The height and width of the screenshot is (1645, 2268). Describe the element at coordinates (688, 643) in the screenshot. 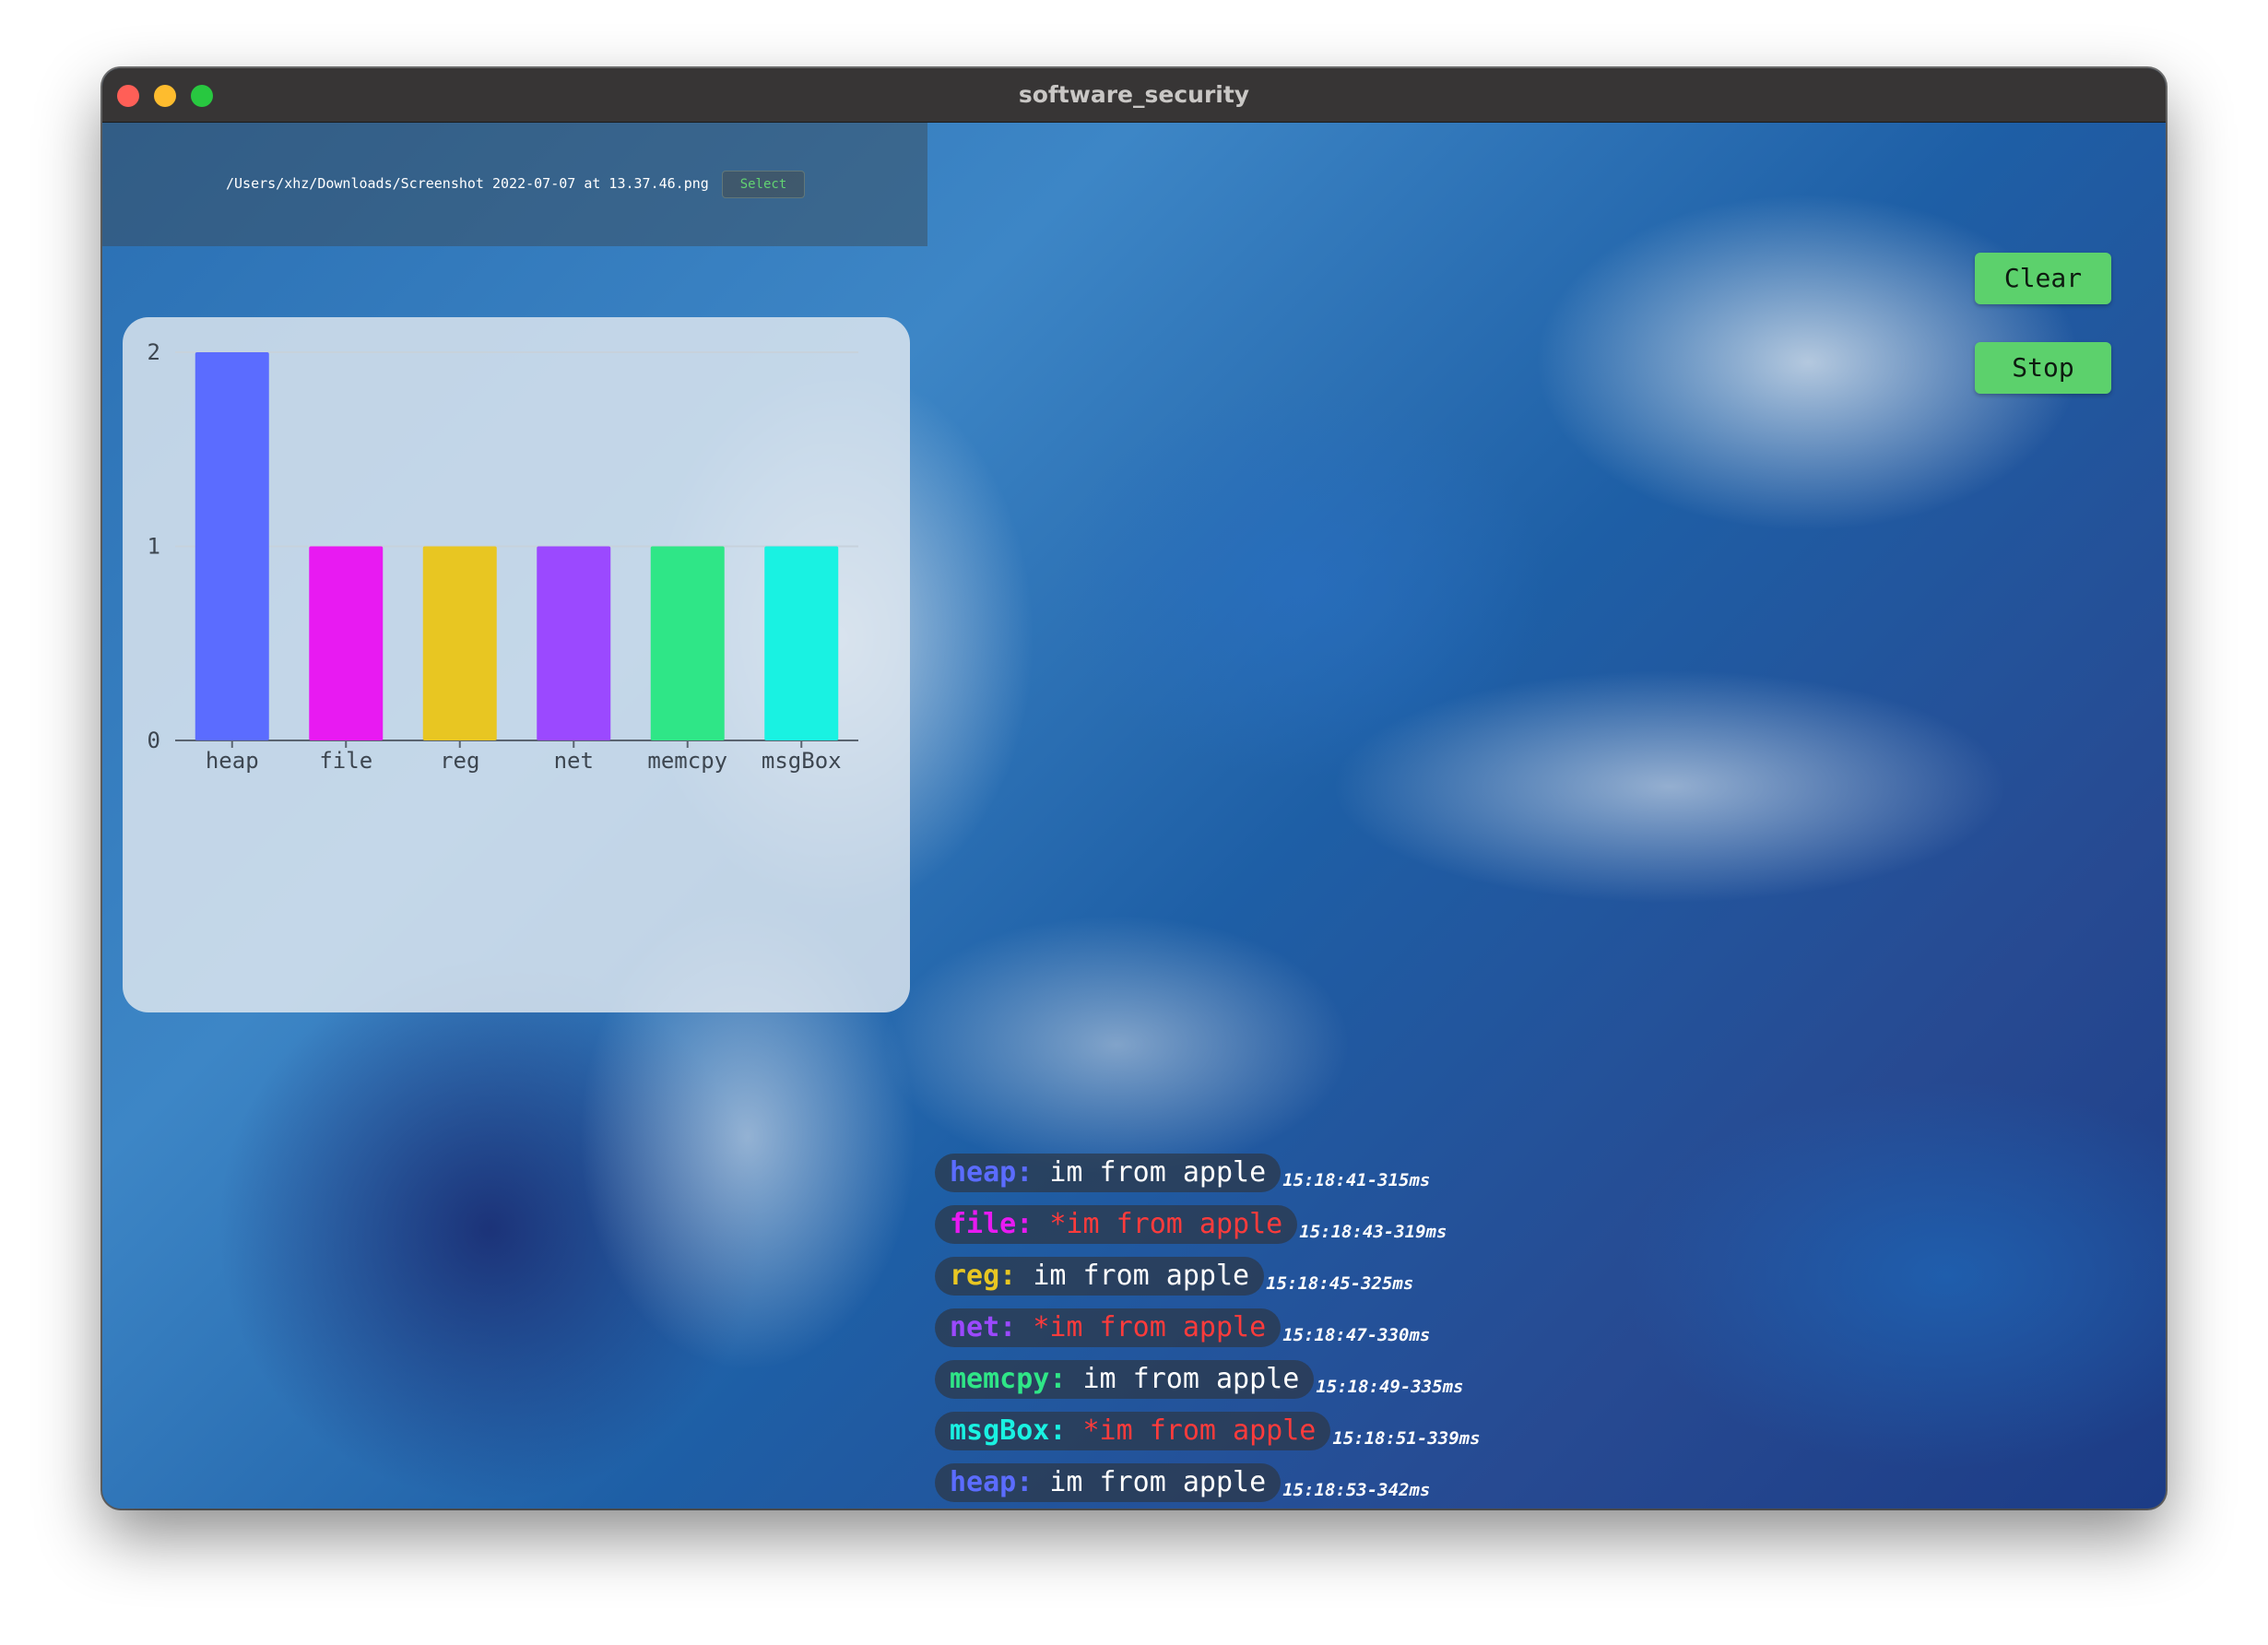

I see `bar-memcpy` at that location.